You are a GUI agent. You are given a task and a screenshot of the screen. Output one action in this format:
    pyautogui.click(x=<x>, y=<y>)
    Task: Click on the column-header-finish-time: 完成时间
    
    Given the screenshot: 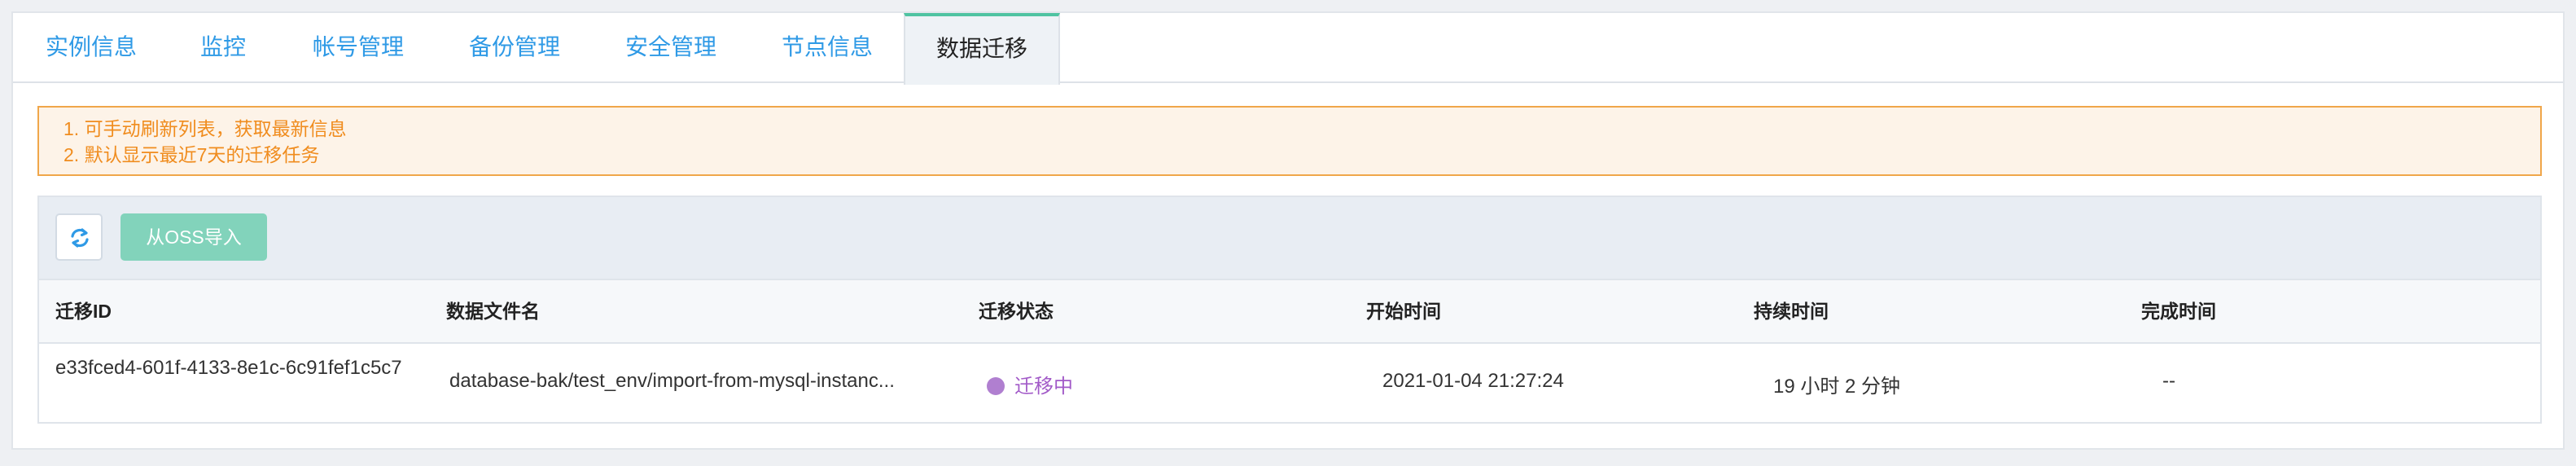 What is the action you would take?
    pyautogui.click(x=2178, y=311)
    